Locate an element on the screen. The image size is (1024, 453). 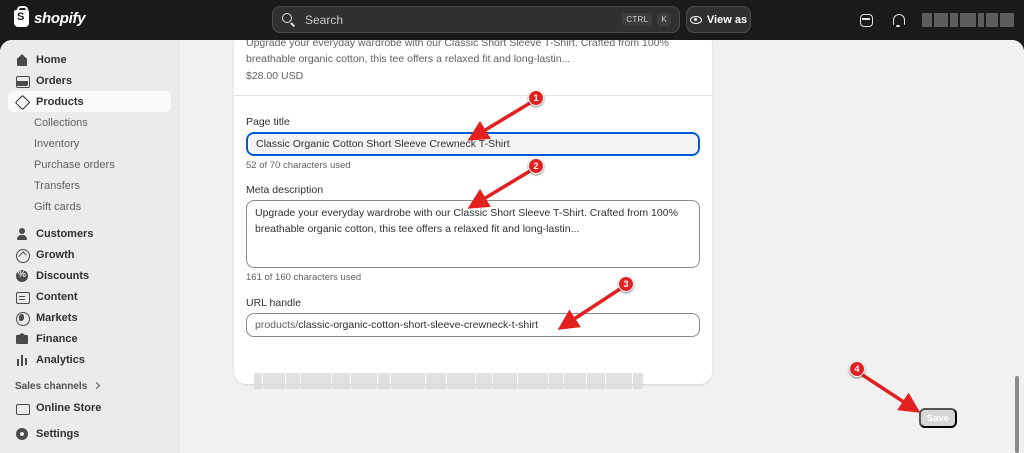
annotation-badge-3: 3 is located at coordinates (626, 284).